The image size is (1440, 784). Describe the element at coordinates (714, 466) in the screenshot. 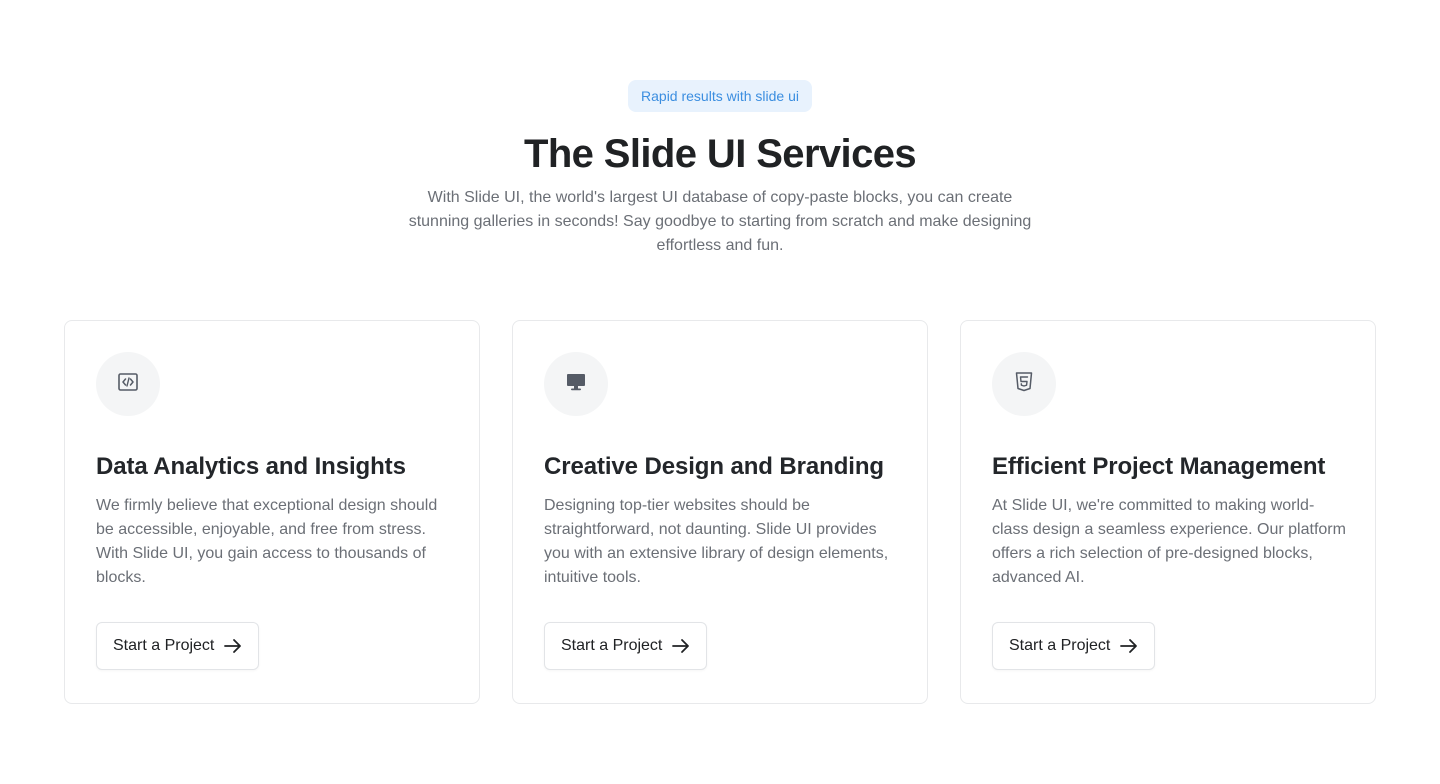

I see `card-title: Creative Design and Branding` at that location.